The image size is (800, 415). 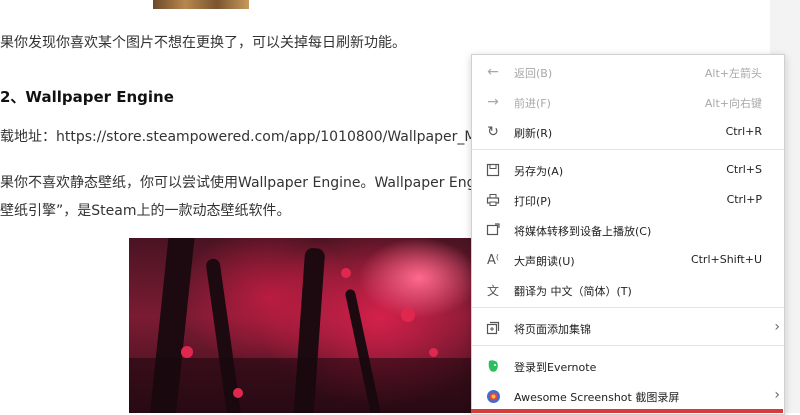 I want to click on menu-item-awesome-screenshot: Awesome Screenshot 截图录屏 ›, so click(x=628, y=395).